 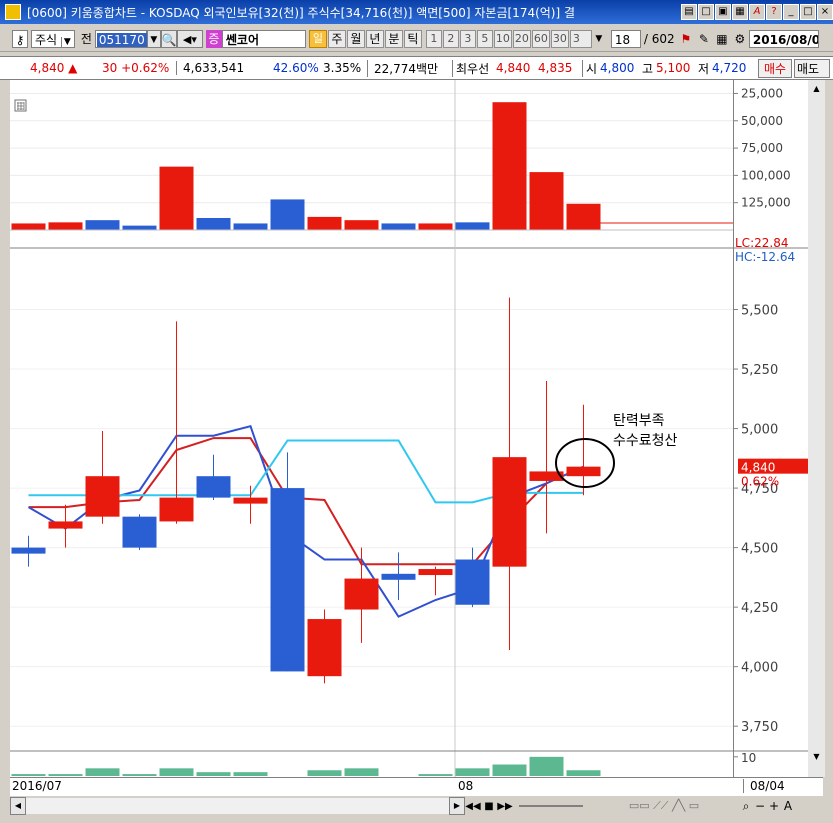 What do you see at coordinates (639, 421) in the screenshot?
I see `annotation-line1: 탄력부족` at bounding box center [639, 421].